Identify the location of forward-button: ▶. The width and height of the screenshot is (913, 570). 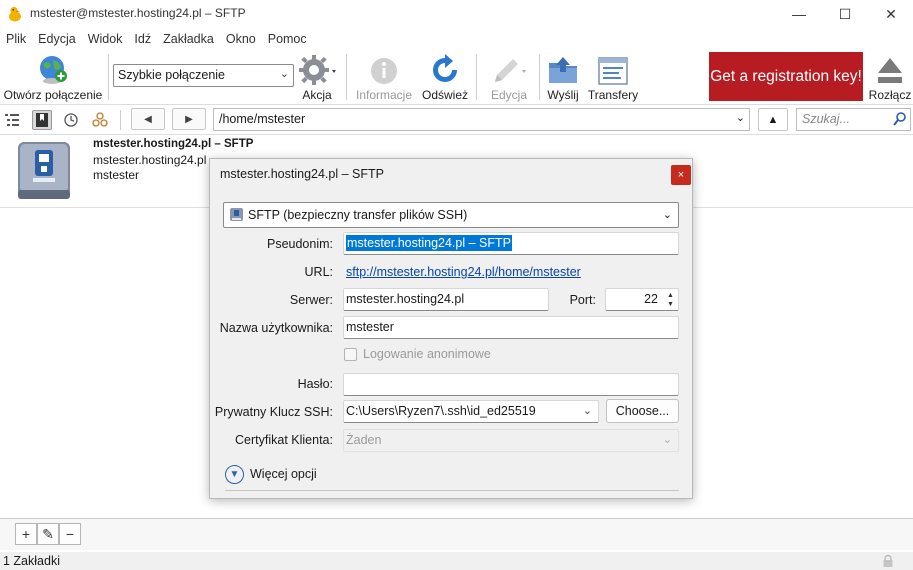
(189, 119).